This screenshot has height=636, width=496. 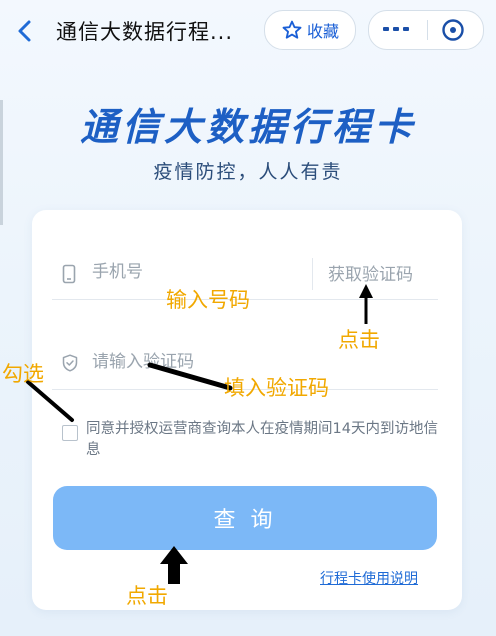 I want to click on annotation-tap-query: 点击, so click(x=147, y=596).